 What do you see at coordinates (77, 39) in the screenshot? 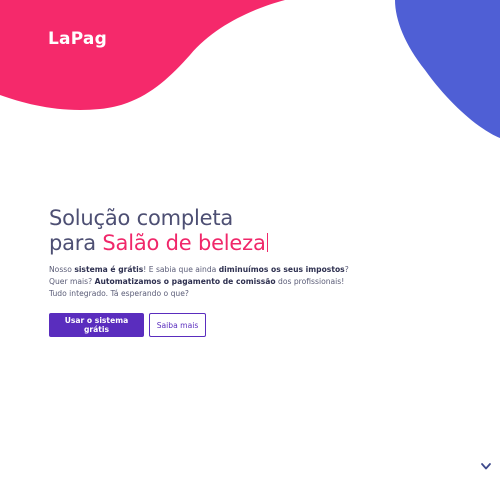
I see `lapag-logo: LaPag` at bounding box center [77, 39].